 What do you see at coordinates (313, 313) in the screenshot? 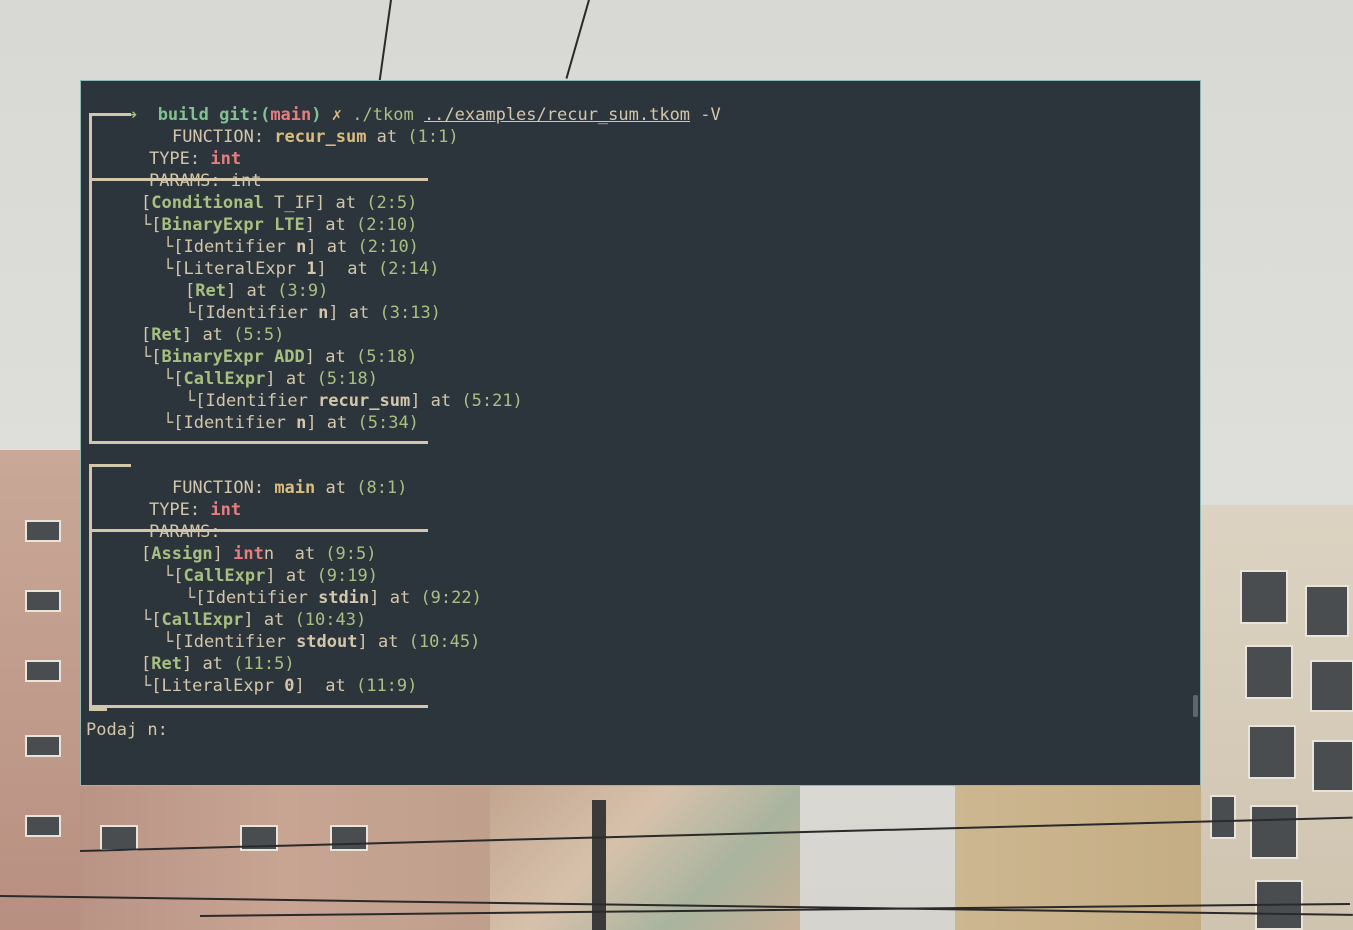
I see `ast-node: └[Identifier n] at (3:13)` at bounding box center [313, 313].